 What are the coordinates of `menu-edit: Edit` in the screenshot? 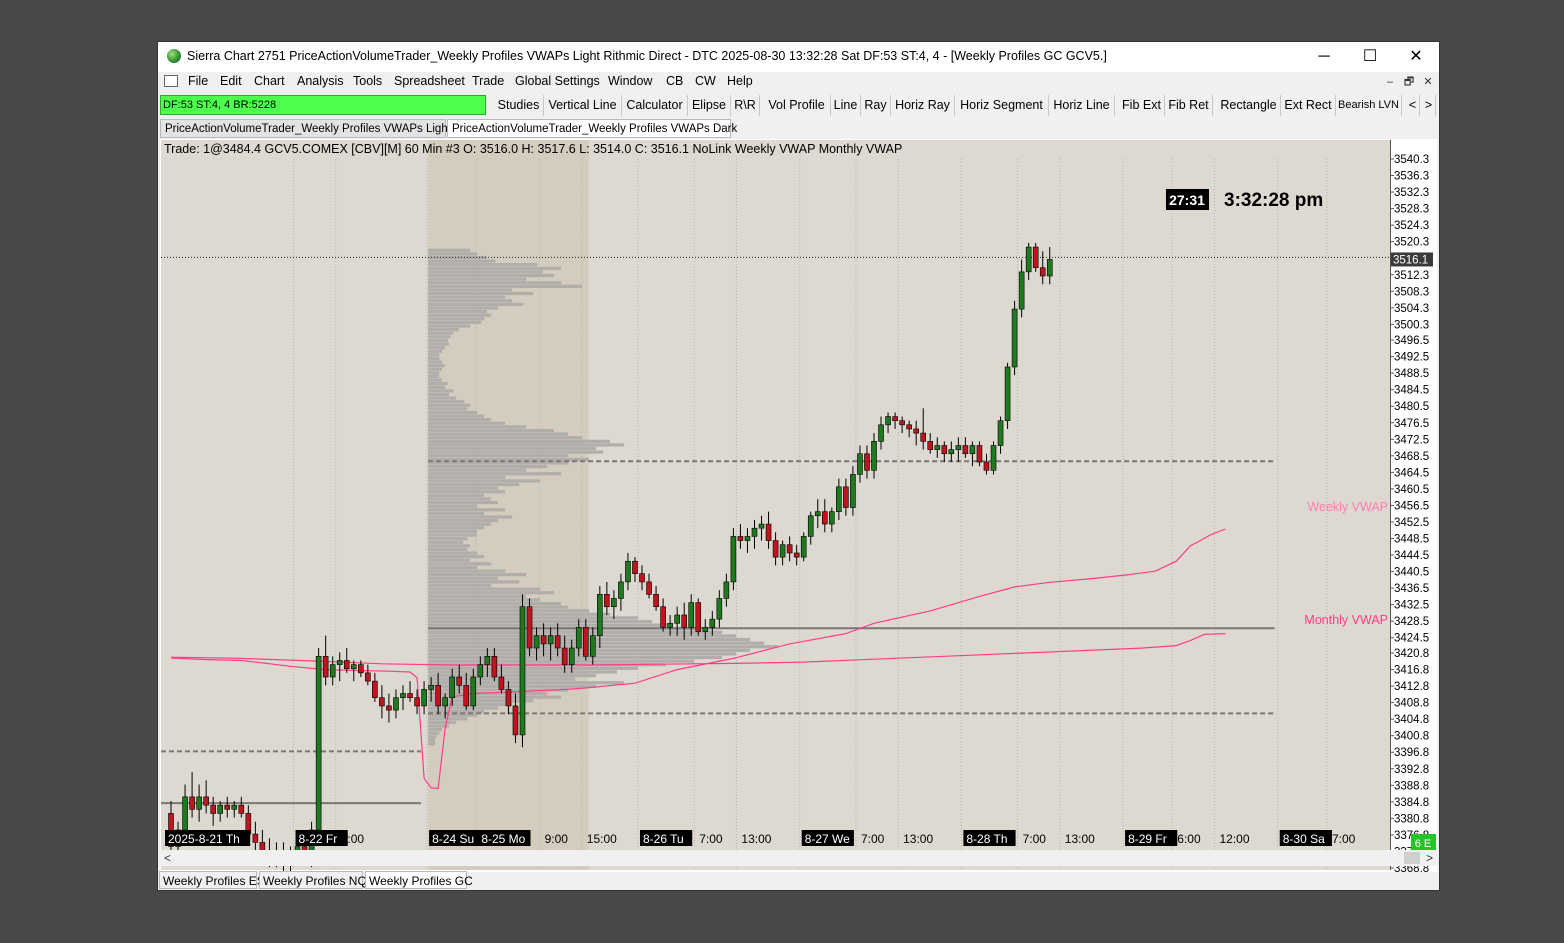 It's located at (231, 81).